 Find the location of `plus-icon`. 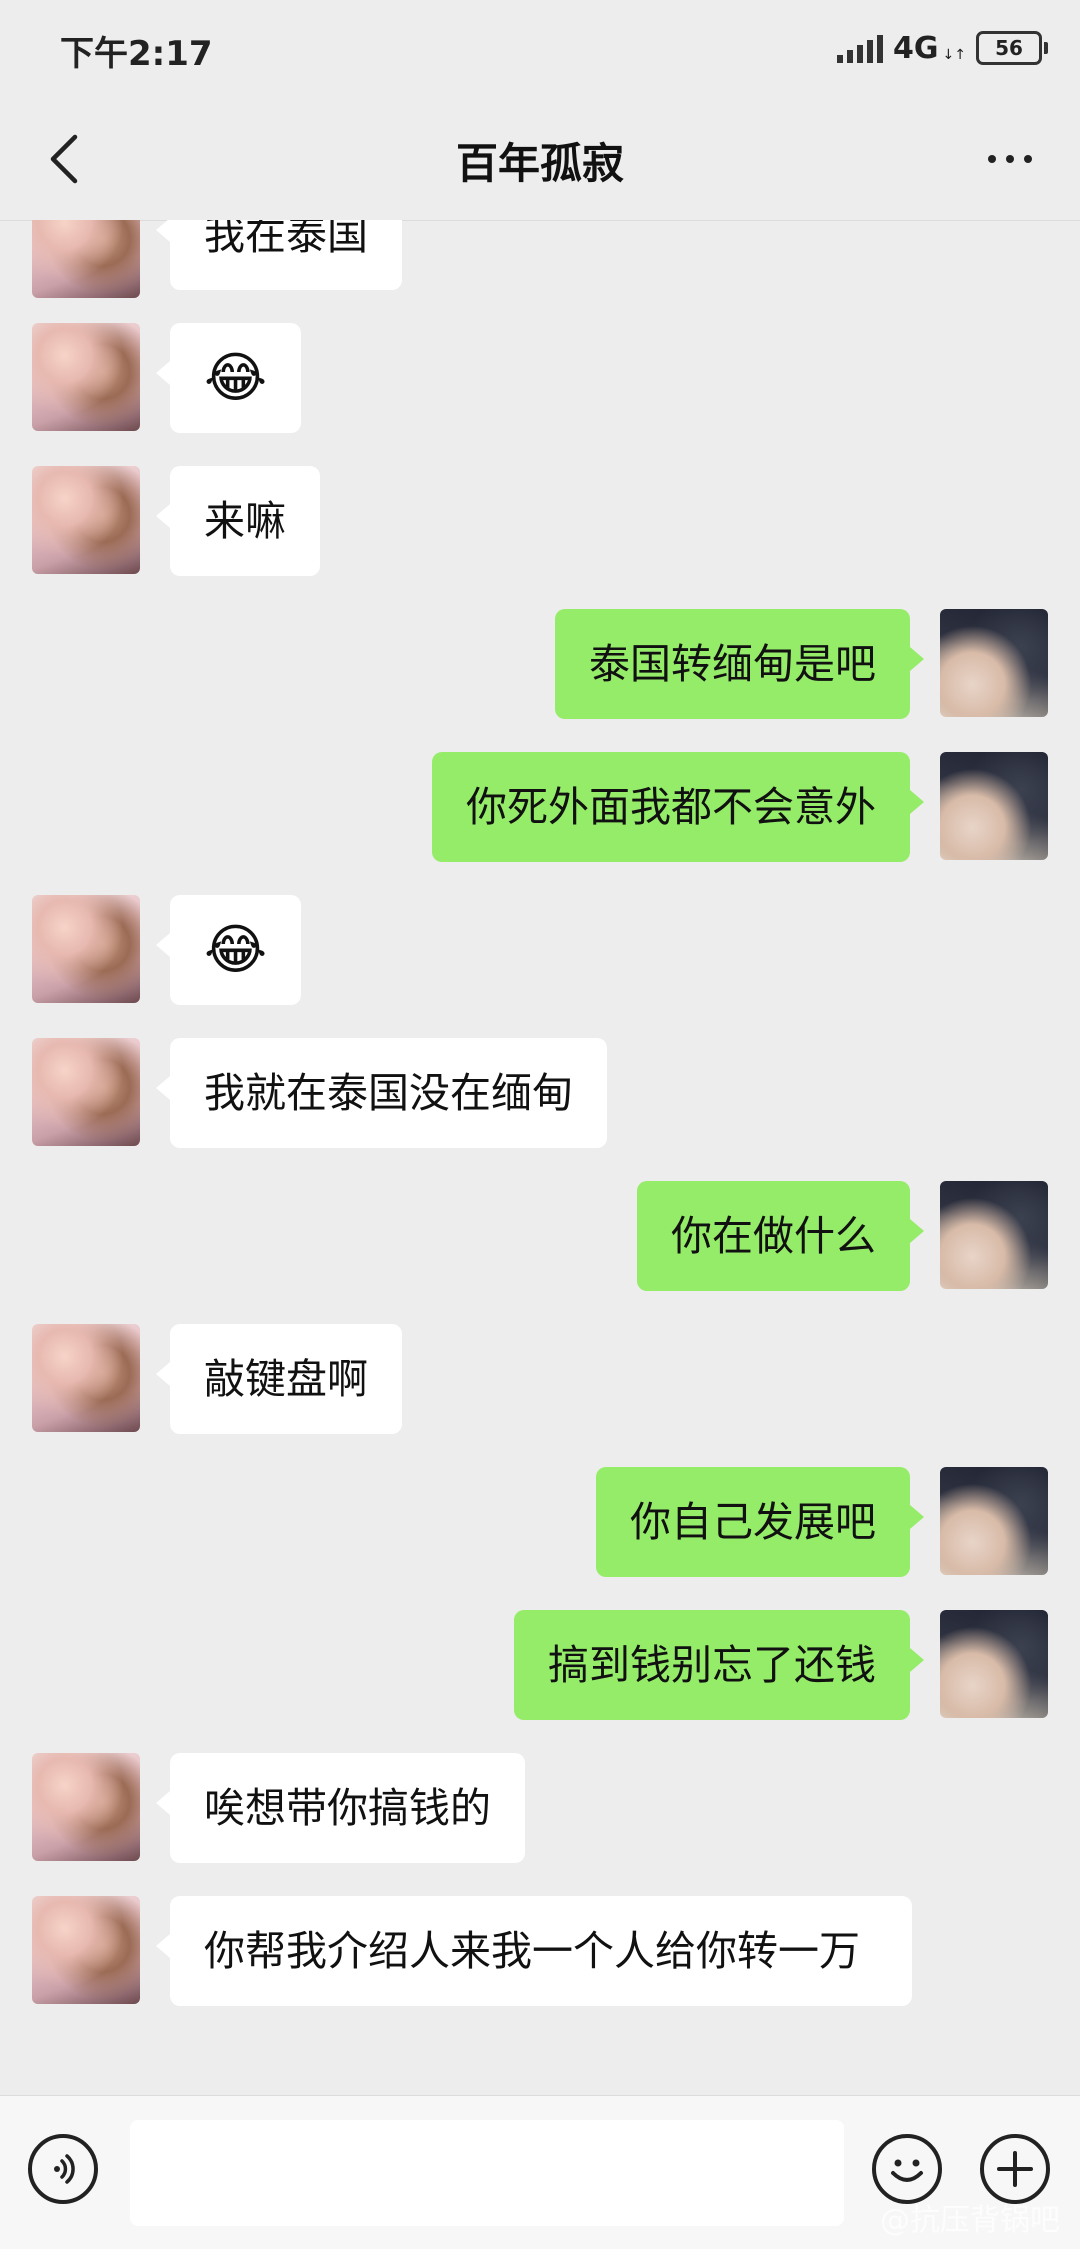

plus-icon is located at coordinates (1015, 2169).